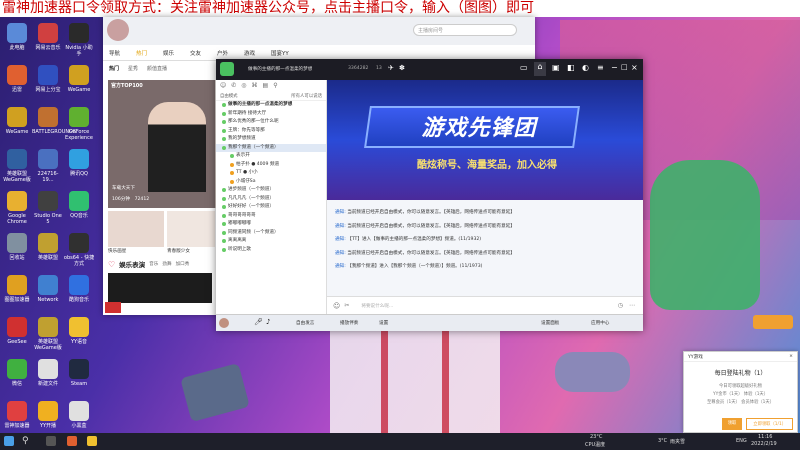  Describe the element at coordinates (600, 323) in the screenshot. I see `app-center-button: 应用中心` at that location.